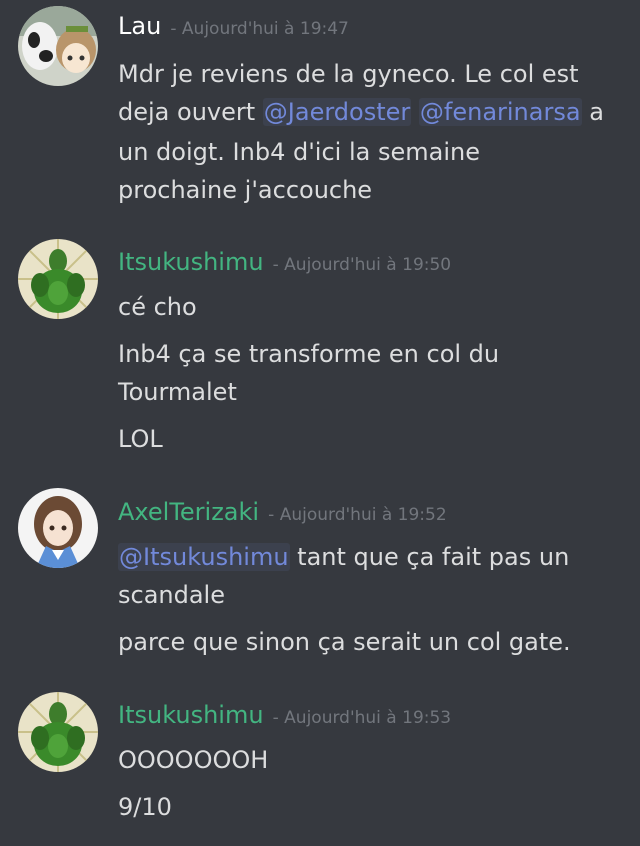 The height and width of the screenshot is (846, 640). Describe the element at coordinates (429, 557) in the screenshot. I see `message-text: tant que ça fait pas un` at that location.